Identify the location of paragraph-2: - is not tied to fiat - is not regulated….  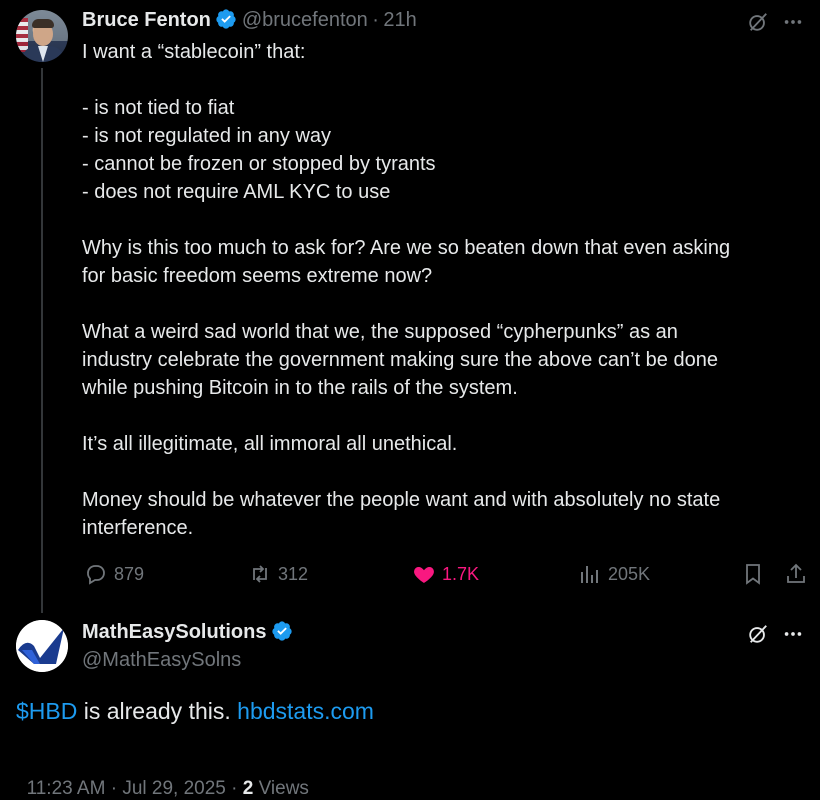
(259, 150).